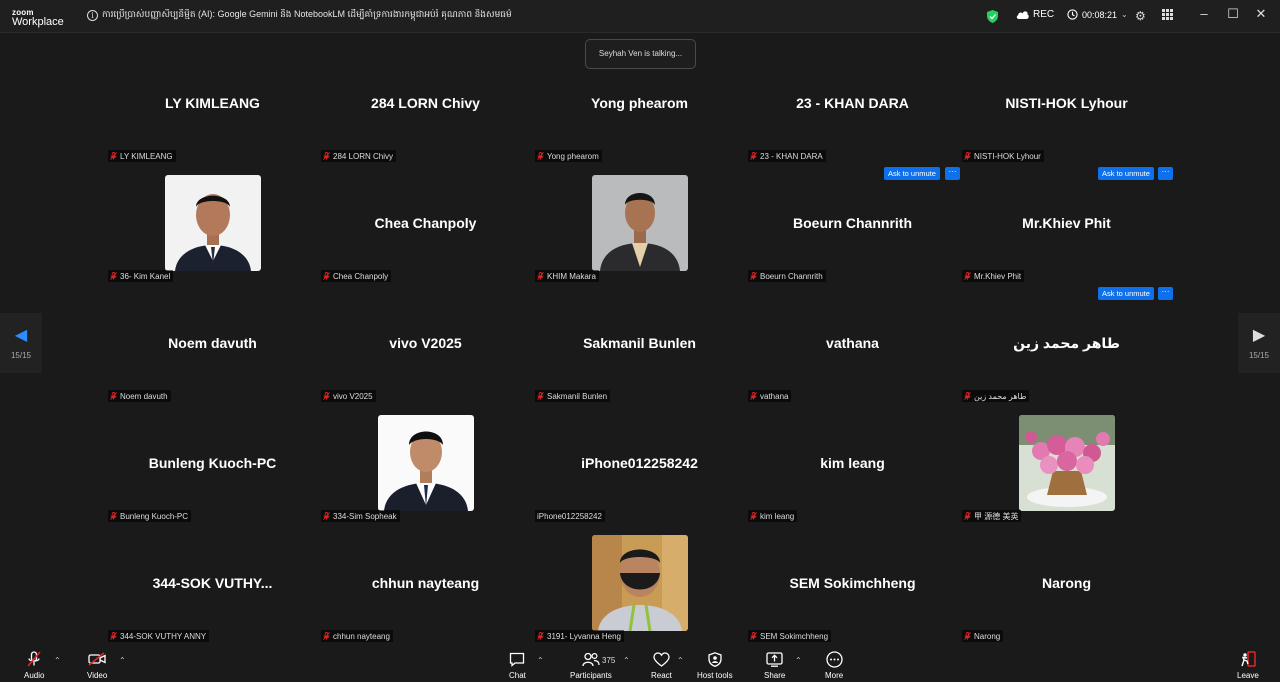 The width and height of the screenshot is (1280, 682). What do you see at coordinates (626, 660) in the screenshot?
I see `participants-options-caret: ⌃` at bounding box center [626, 660].